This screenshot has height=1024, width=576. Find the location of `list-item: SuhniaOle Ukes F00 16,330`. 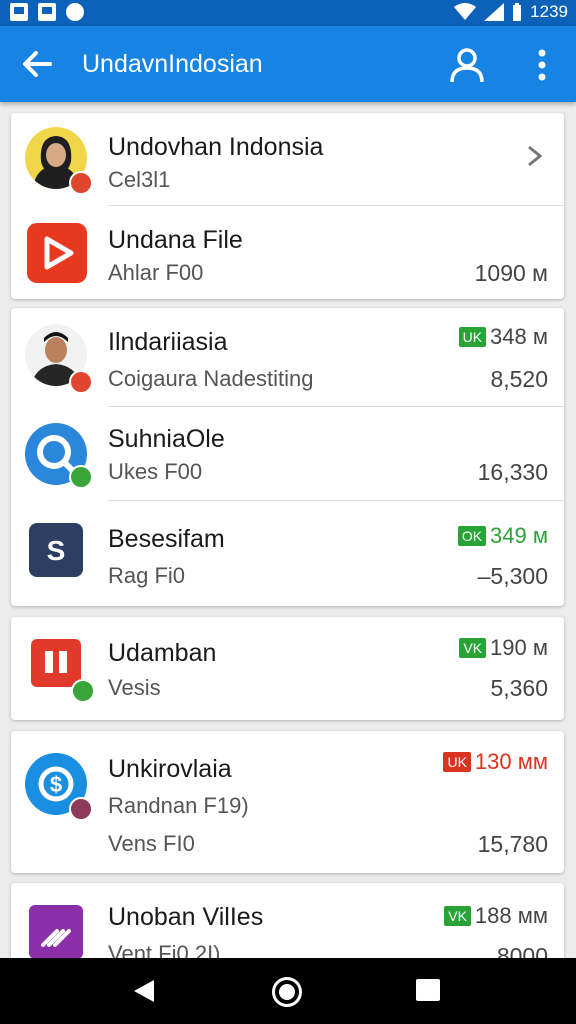

list-item: SuhniaOle Ukes F00 16,330 is located at coordinates (287, 453).